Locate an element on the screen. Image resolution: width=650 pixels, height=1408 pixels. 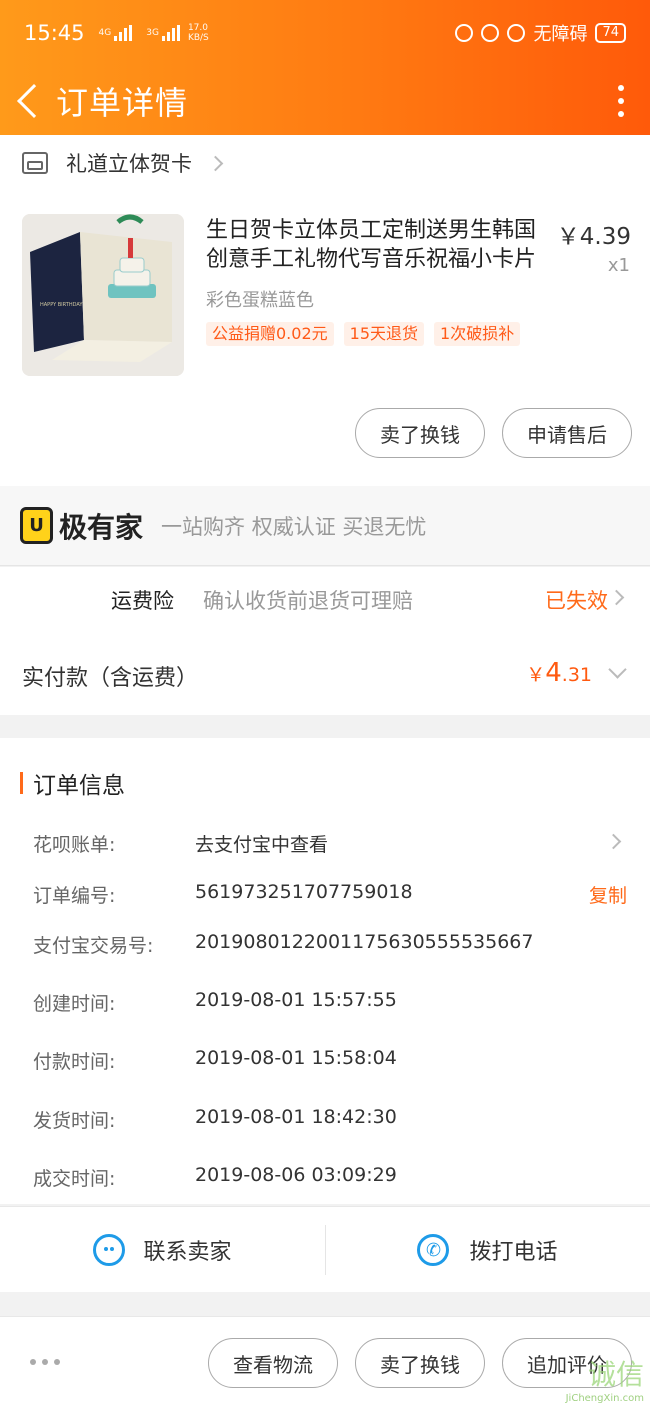
service-tag: 公益捐赠0.02元 is located at coordinates (270, 334).